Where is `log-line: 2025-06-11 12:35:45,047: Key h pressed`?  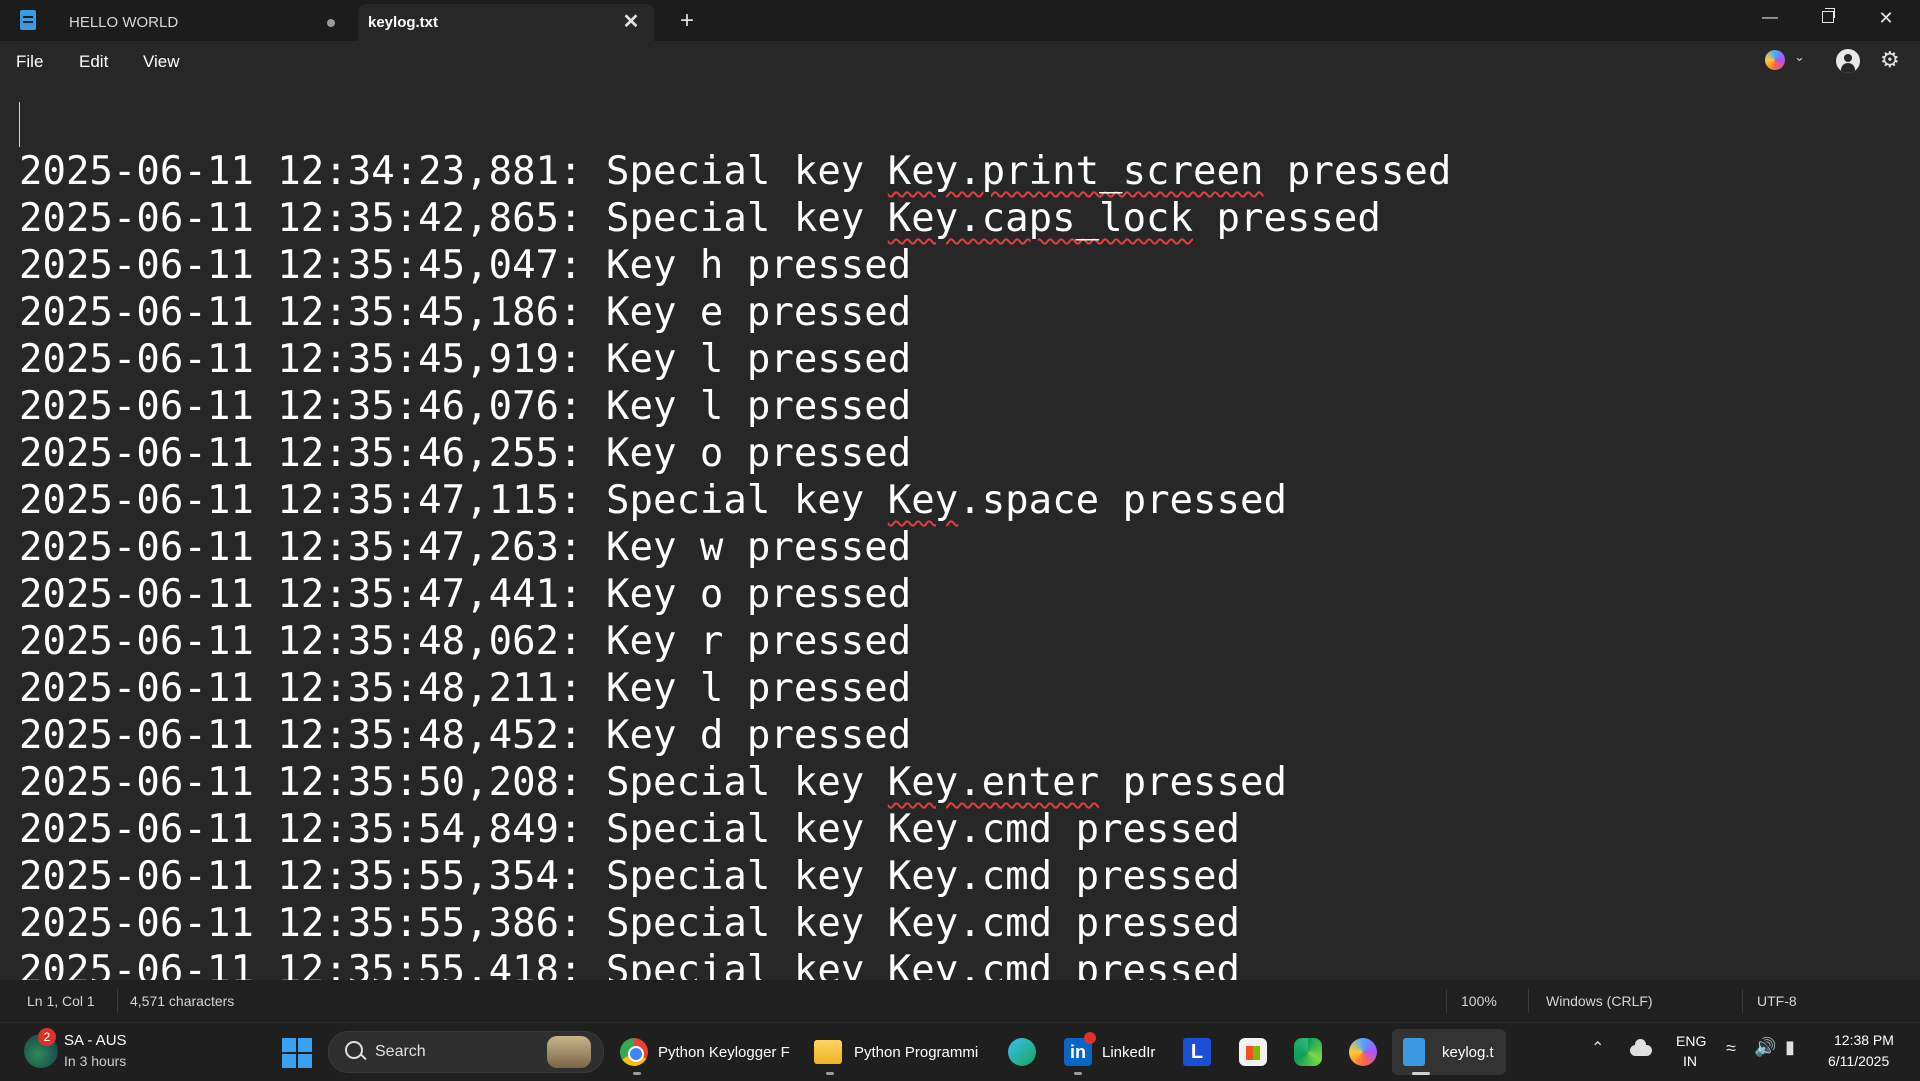
log-line: 2025-06-11 12:35:45,047: Key h pressed is located at coordinates (735, 265).